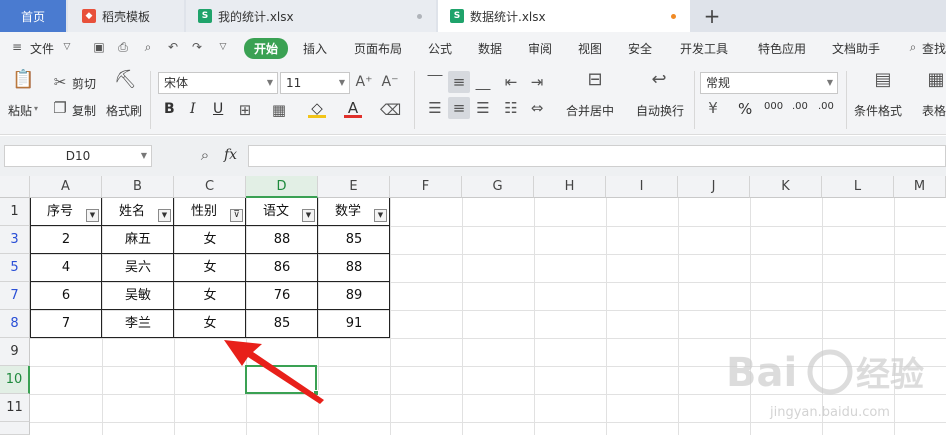  I want to click on merge-center-icon: ⊟, so click(595, 80).